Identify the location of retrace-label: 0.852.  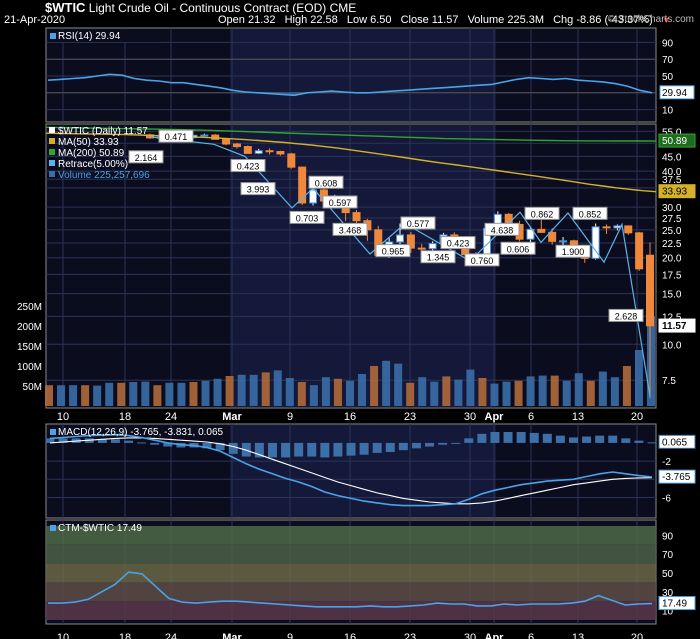
(590, 214).